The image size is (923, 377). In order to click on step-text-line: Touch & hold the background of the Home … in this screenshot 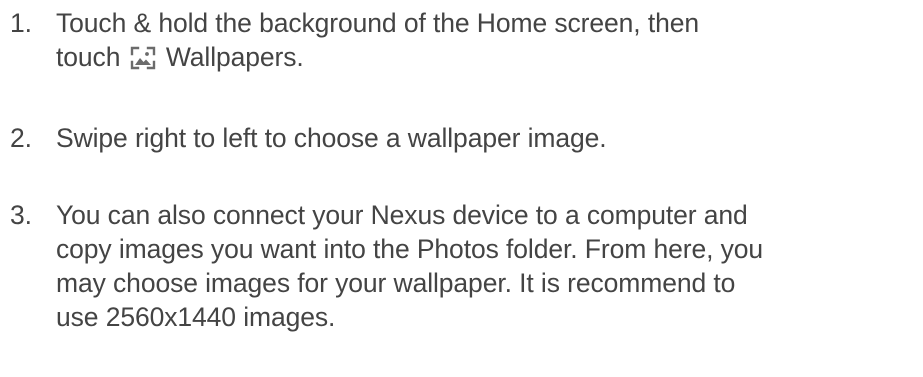, I will do `click(377, 23)`.